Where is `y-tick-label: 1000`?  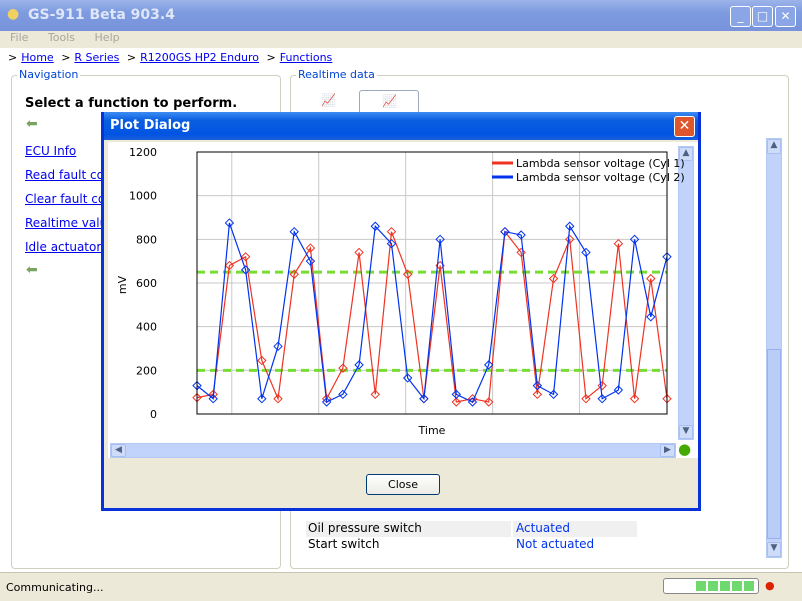
y-tick-label: 1000 is located at coordinates (143, 196).